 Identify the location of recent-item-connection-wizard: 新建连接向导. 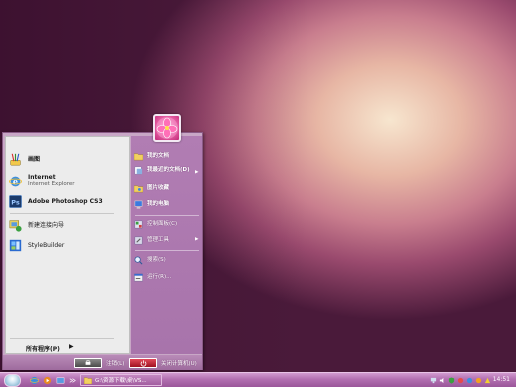
(36, 225).